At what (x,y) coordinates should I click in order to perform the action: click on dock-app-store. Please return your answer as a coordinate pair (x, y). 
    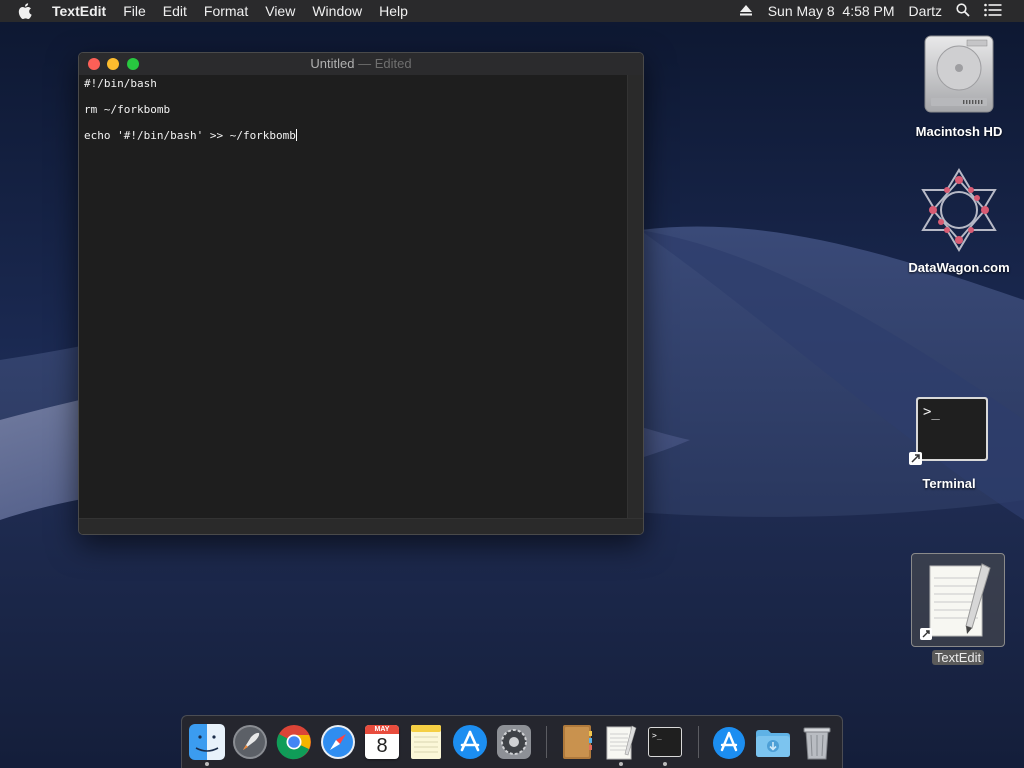
    Looking at the image, I should click on (470, 742).